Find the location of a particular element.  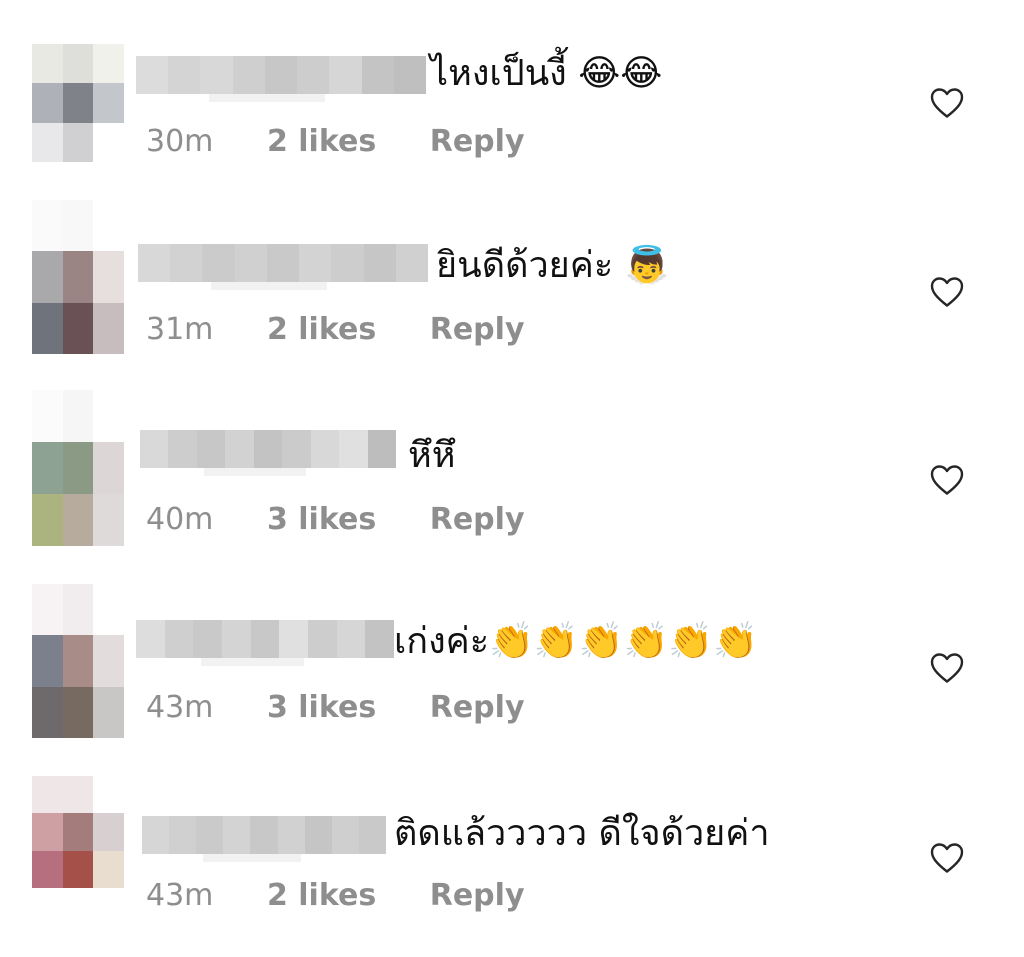

comment-meta: 30m 2 likes Reply is located at coordinates (335, 142).